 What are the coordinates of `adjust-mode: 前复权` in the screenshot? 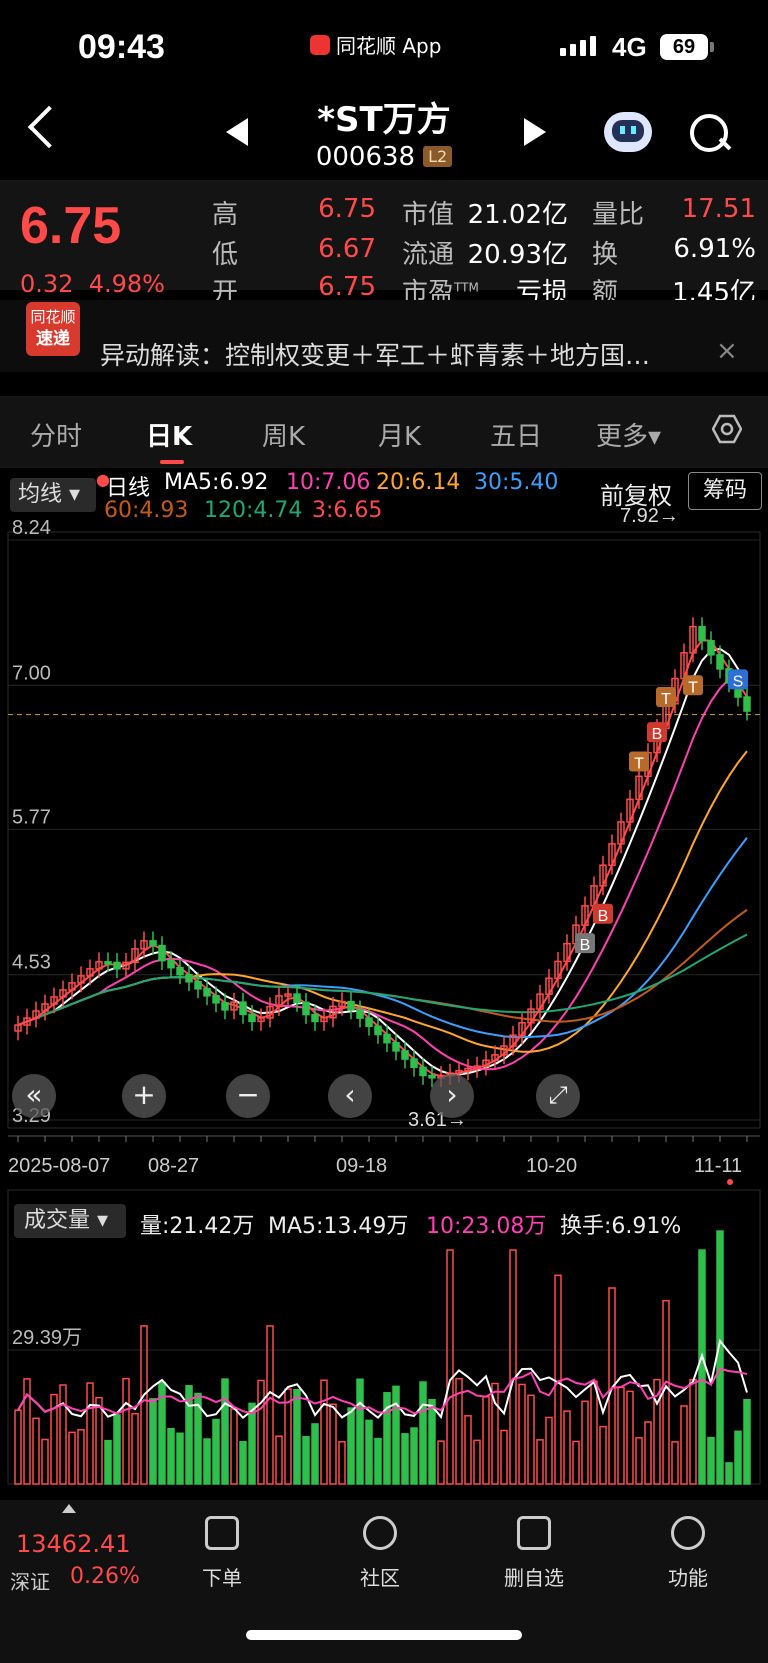 It's located at (636, 493).